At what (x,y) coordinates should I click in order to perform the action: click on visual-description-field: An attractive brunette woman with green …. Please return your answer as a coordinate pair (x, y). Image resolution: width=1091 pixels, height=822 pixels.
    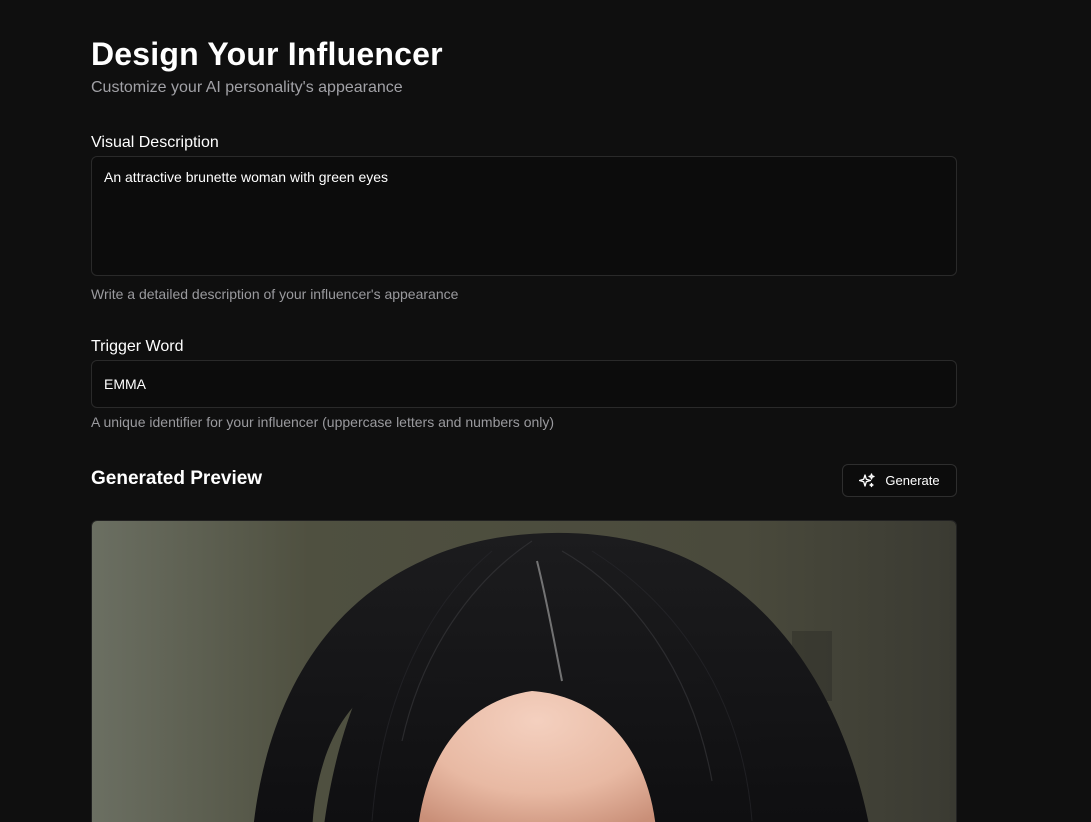
    Looking at the image, I should click on (524, 216).